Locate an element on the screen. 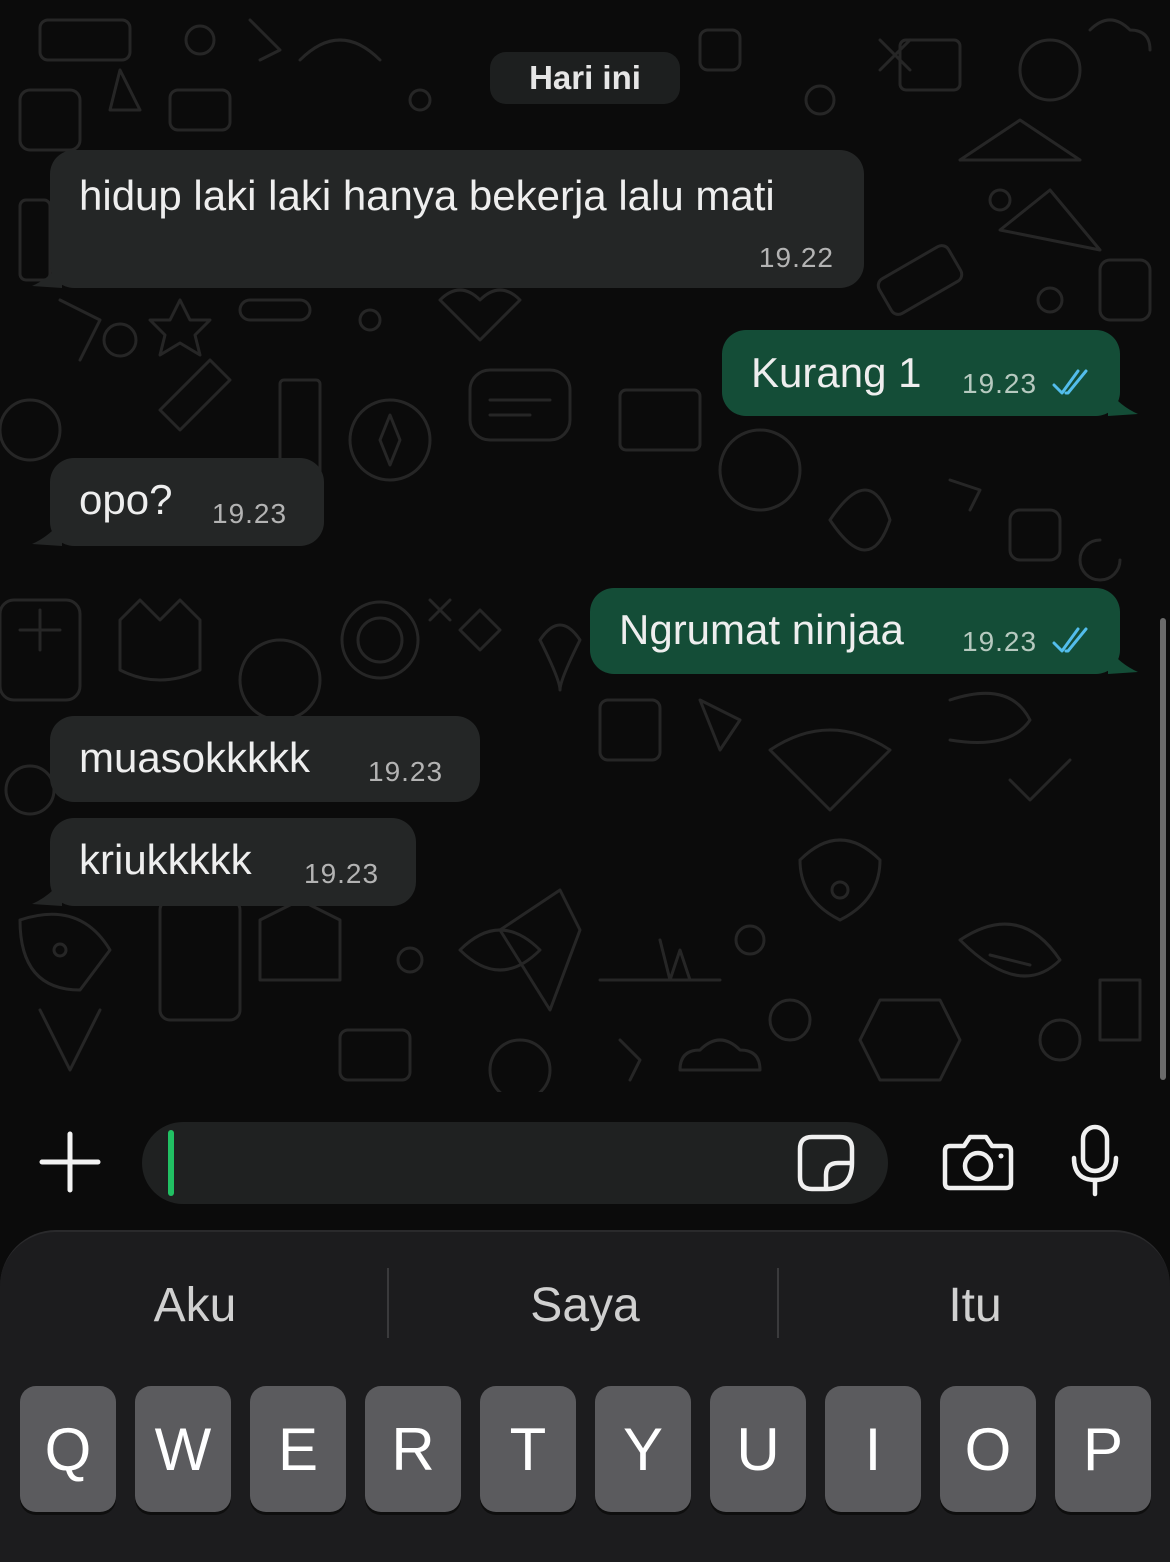 The height and width of the screenshot is (1562, 1170). suggestion-saya: Saya is located at coordinates (585, 1305).